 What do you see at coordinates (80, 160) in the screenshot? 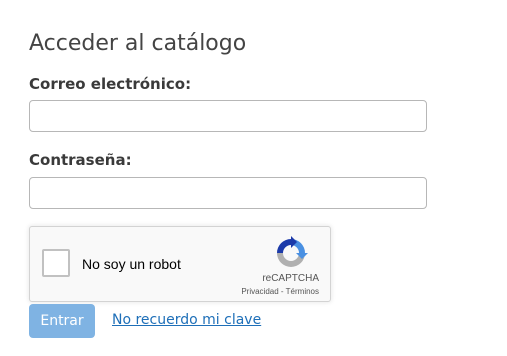
I see `password-label: Contraseña:` at bounding box center [80, 160].